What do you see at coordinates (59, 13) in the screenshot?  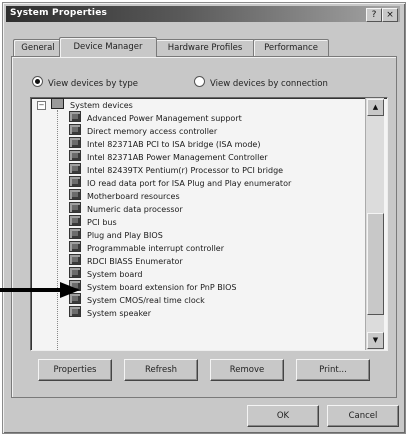 I see `window-title: System Properties` at bounding box center [59, 13].